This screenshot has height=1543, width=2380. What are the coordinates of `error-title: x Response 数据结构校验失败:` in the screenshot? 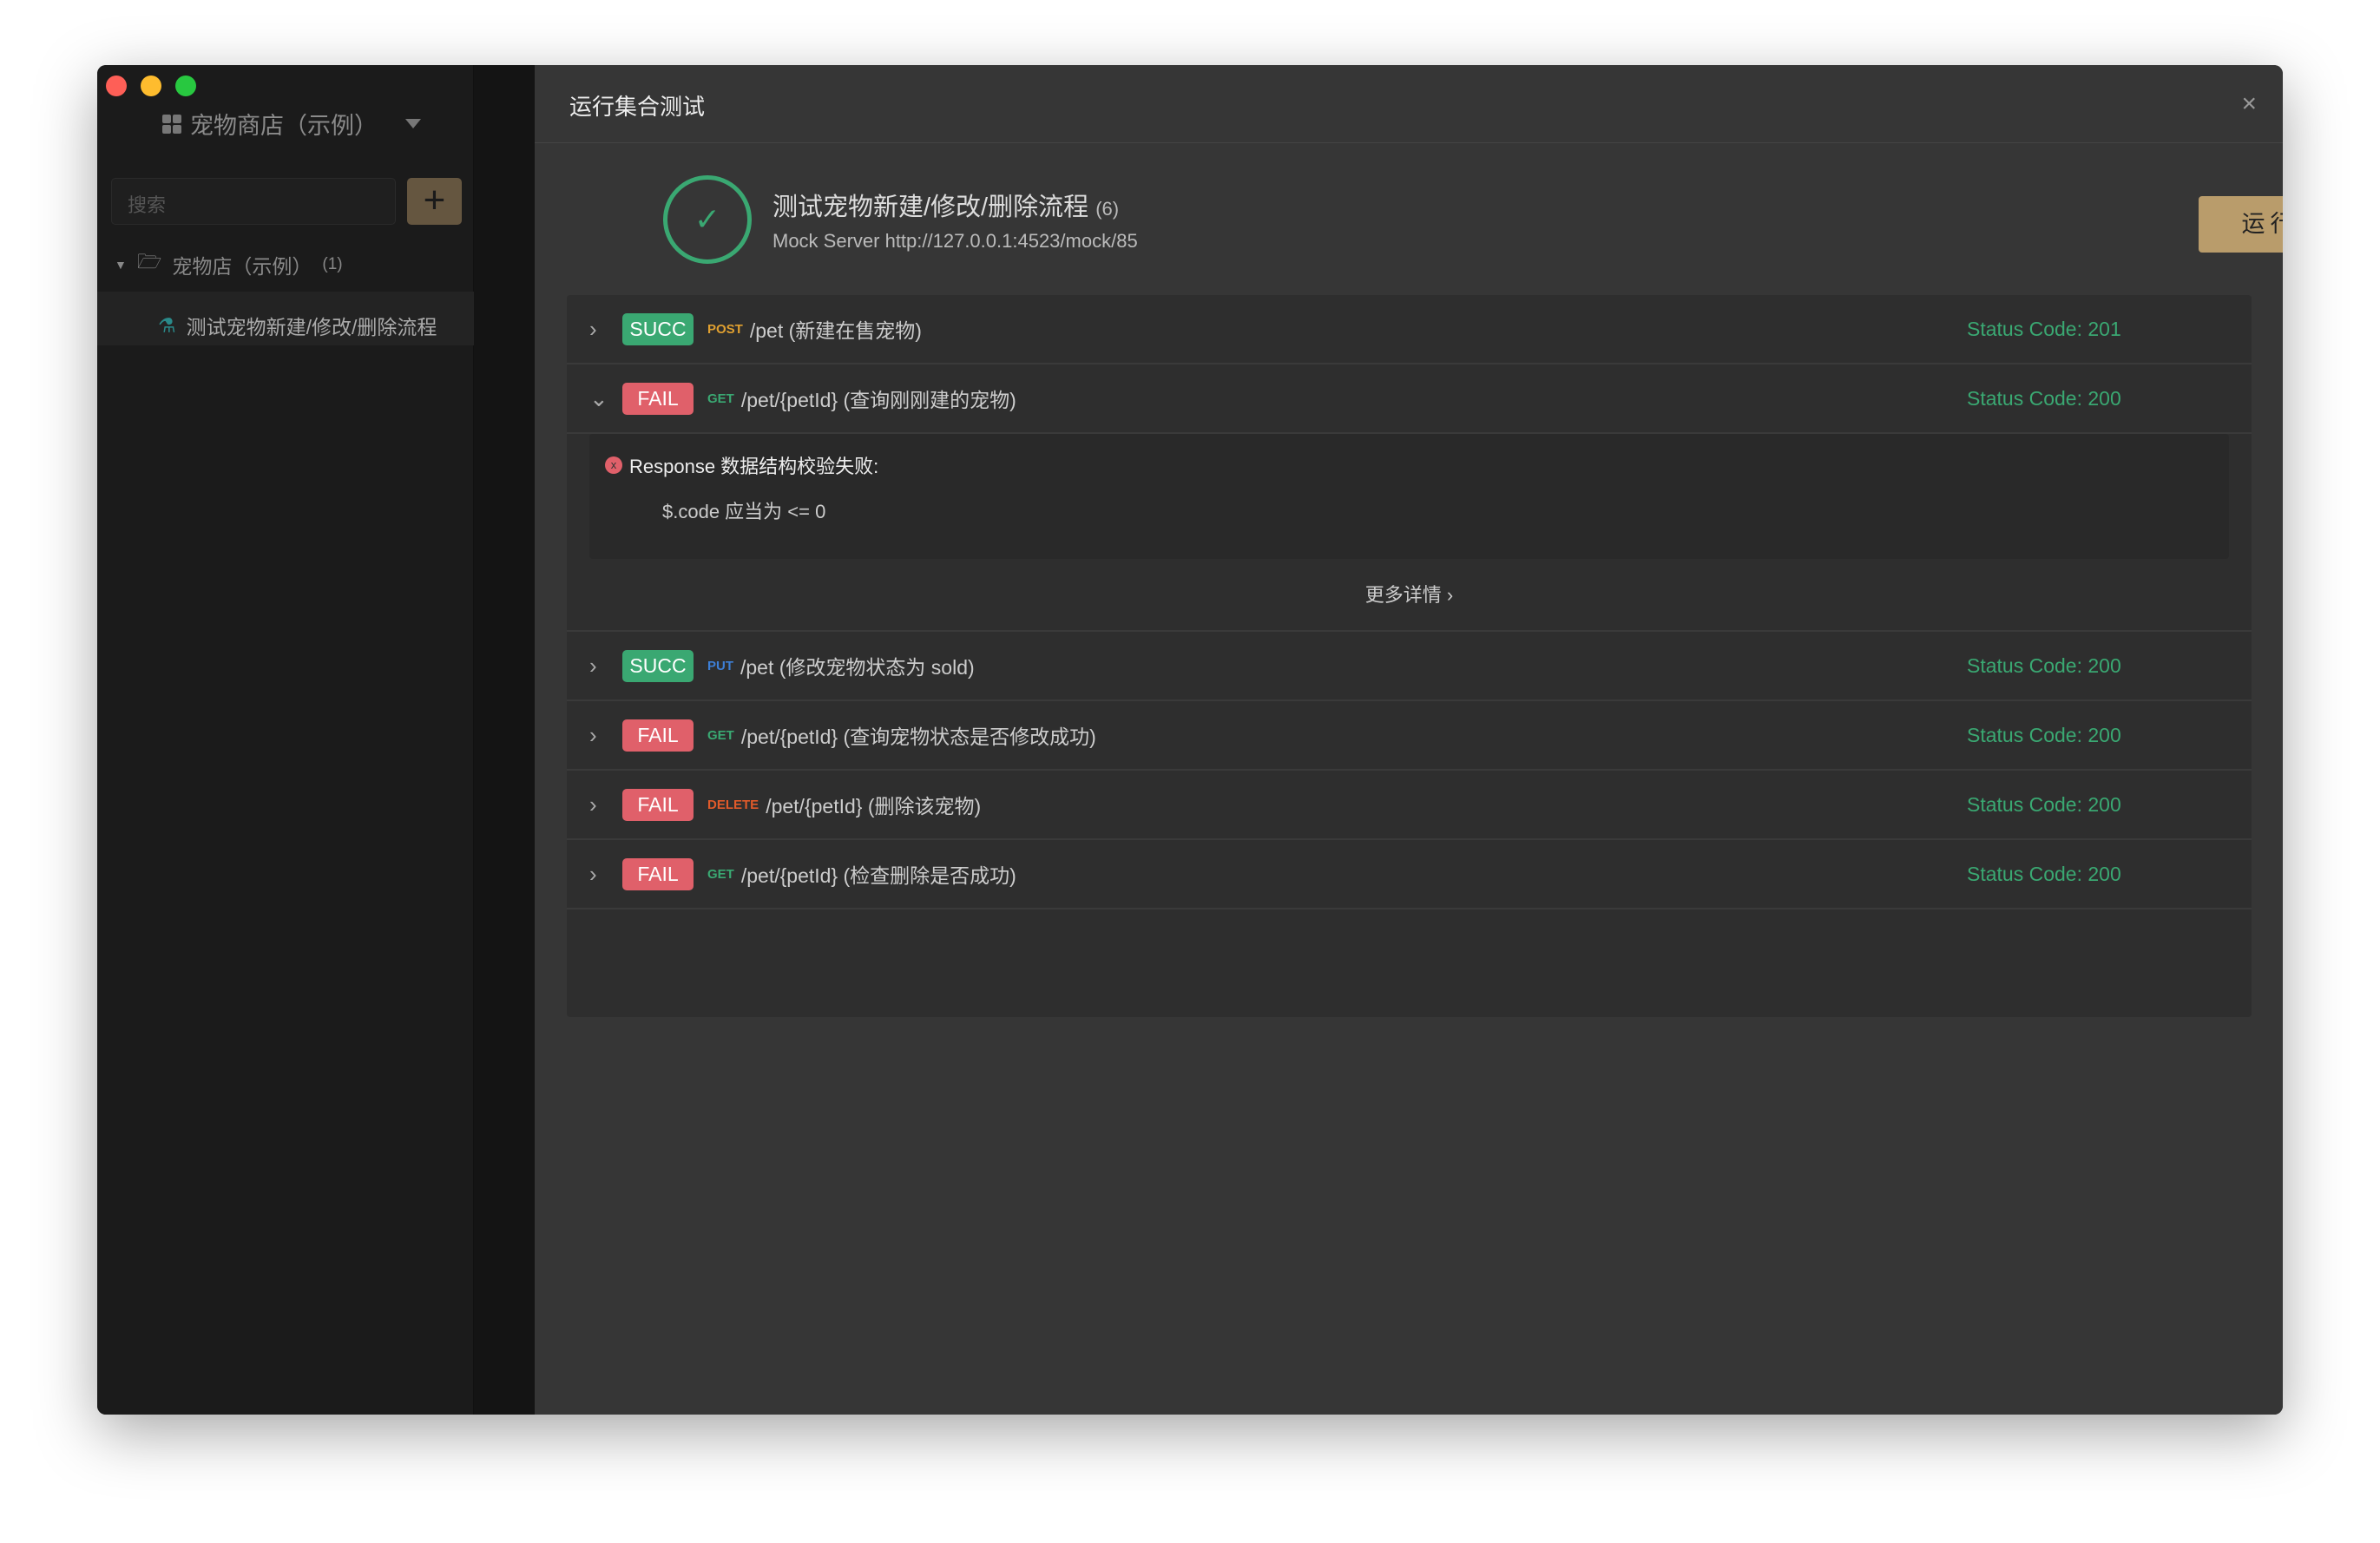 It's located at (741, 465).